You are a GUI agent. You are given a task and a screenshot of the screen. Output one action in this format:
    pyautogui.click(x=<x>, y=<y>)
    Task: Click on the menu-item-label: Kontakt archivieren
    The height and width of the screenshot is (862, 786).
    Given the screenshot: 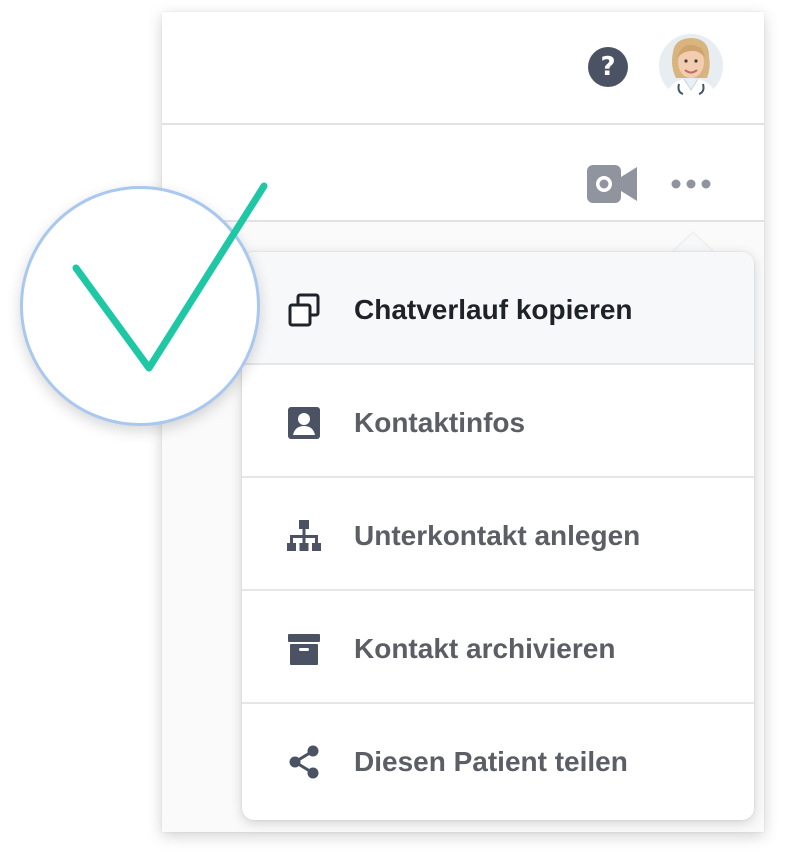 What is the action you would take?
    pyautogui.click(x=485, y=648)
    